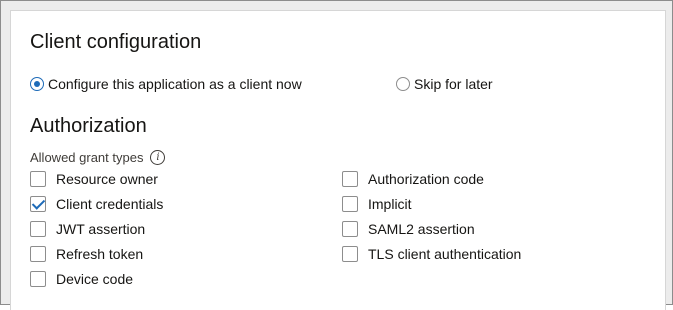 This screenshot has height=310, width=673. I want to click on grant-type-implicit: Implicit, so click(377, 204).